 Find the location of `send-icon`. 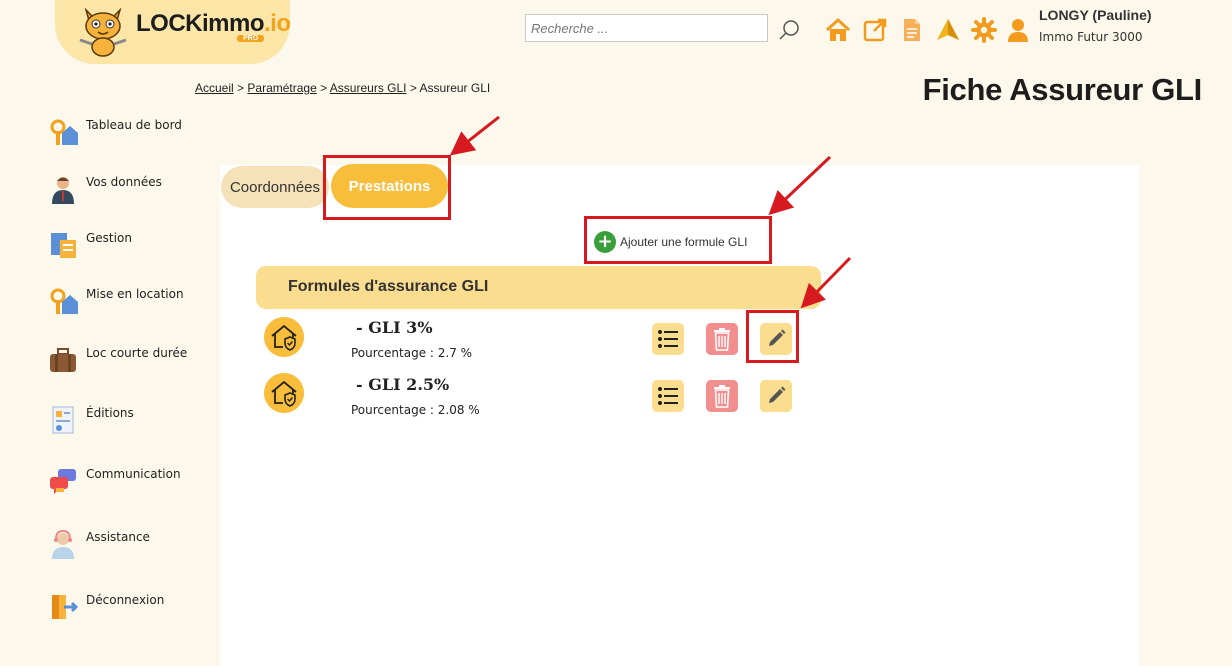

send-icon is located at coordinates (948, 30).